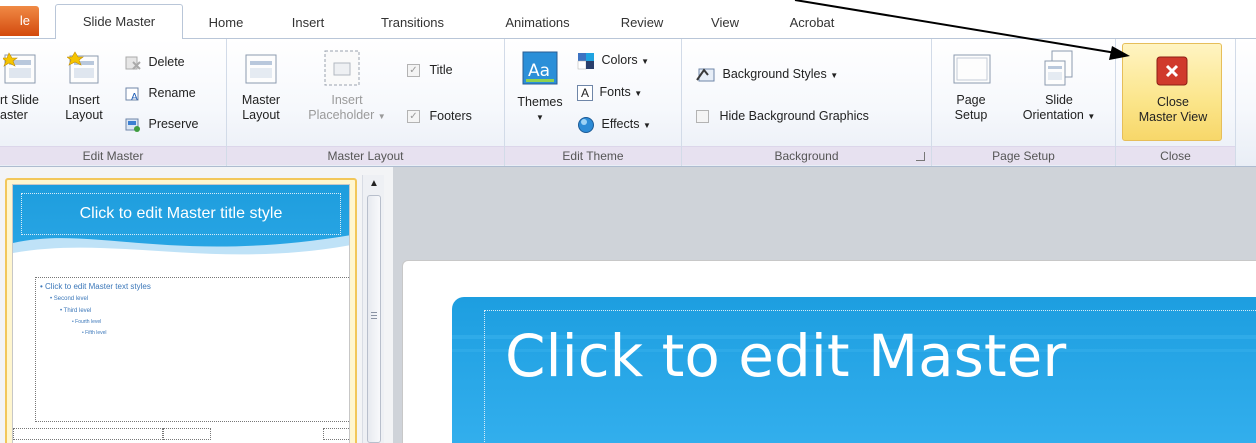  What do you see at coordinates (342, 68) in the screenshot?
I see `insert-placeholder-icon` at bounding box center [342, 68].